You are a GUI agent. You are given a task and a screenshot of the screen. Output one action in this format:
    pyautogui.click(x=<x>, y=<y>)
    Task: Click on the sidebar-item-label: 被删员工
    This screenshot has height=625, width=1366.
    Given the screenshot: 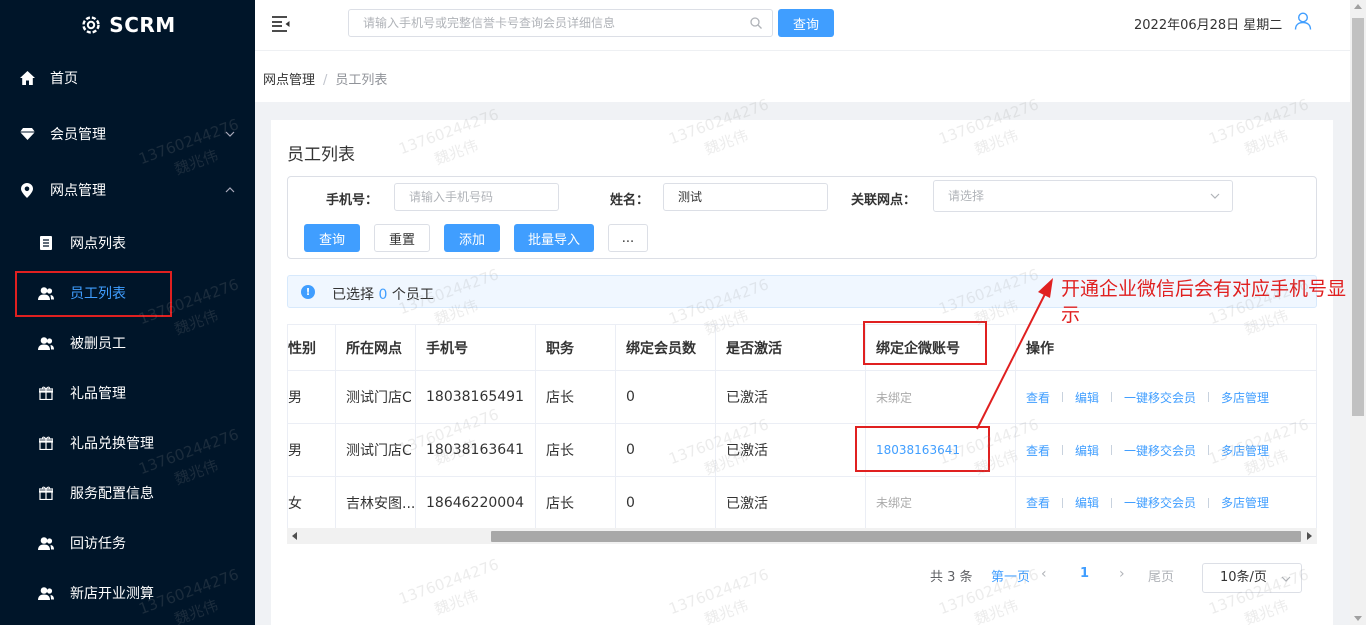 What is the action you would take?
    pyautogui.click(x=98, y=344)
    